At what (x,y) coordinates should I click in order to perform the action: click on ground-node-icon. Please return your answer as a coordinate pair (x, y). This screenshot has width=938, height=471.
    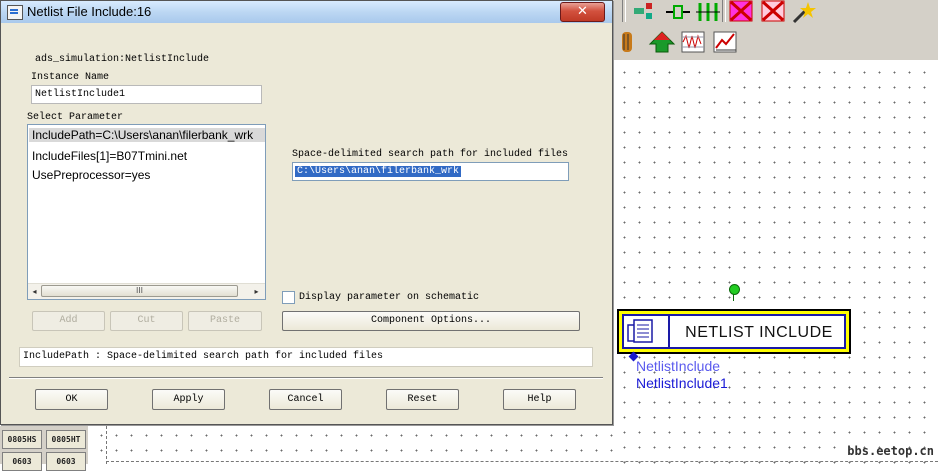
    Looking at the image, I should click on (734, 289).